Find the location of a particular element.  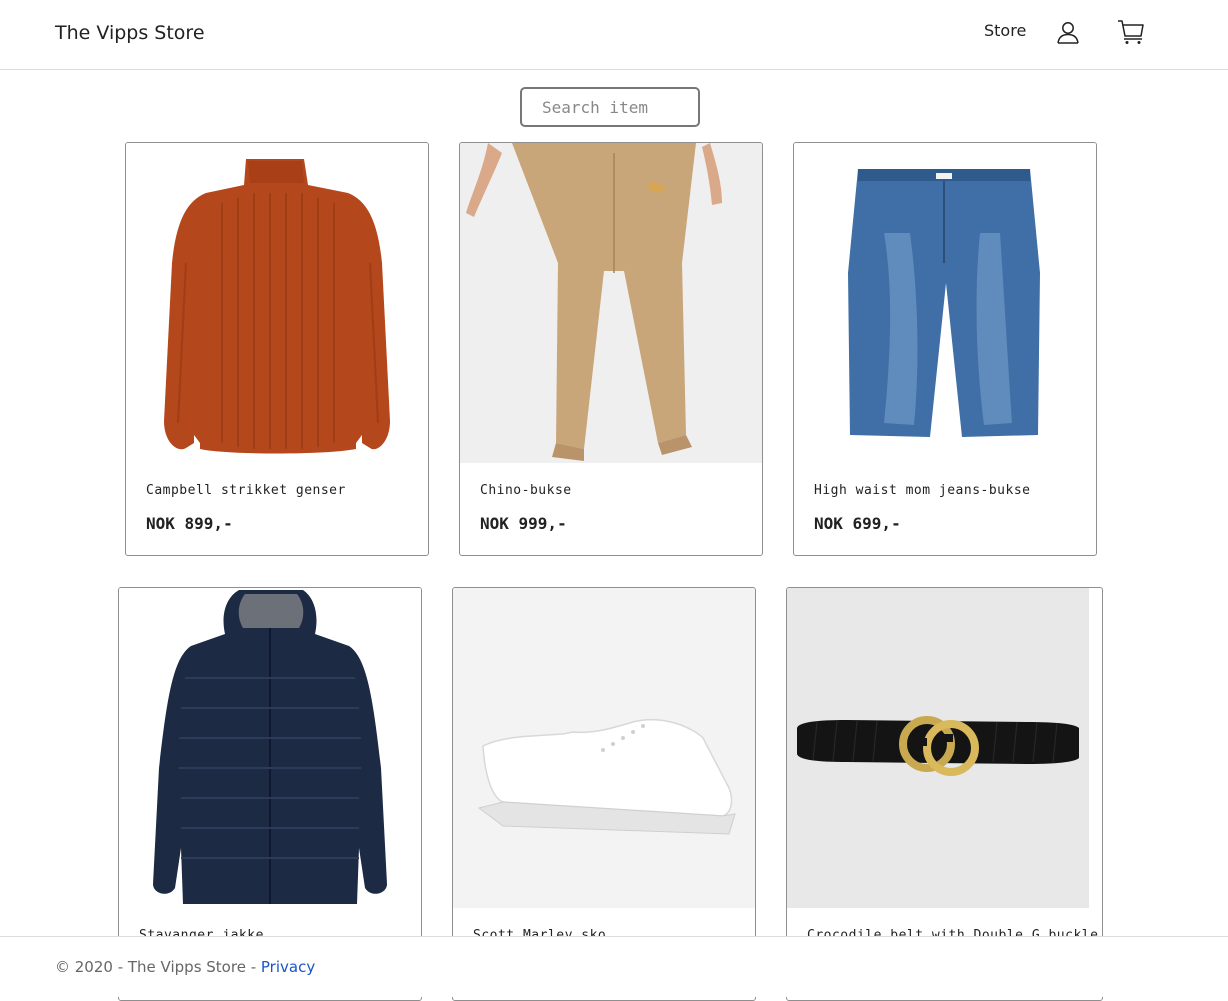

top-navbar: The Vipps Store Store is located at coordinates (614, 35).